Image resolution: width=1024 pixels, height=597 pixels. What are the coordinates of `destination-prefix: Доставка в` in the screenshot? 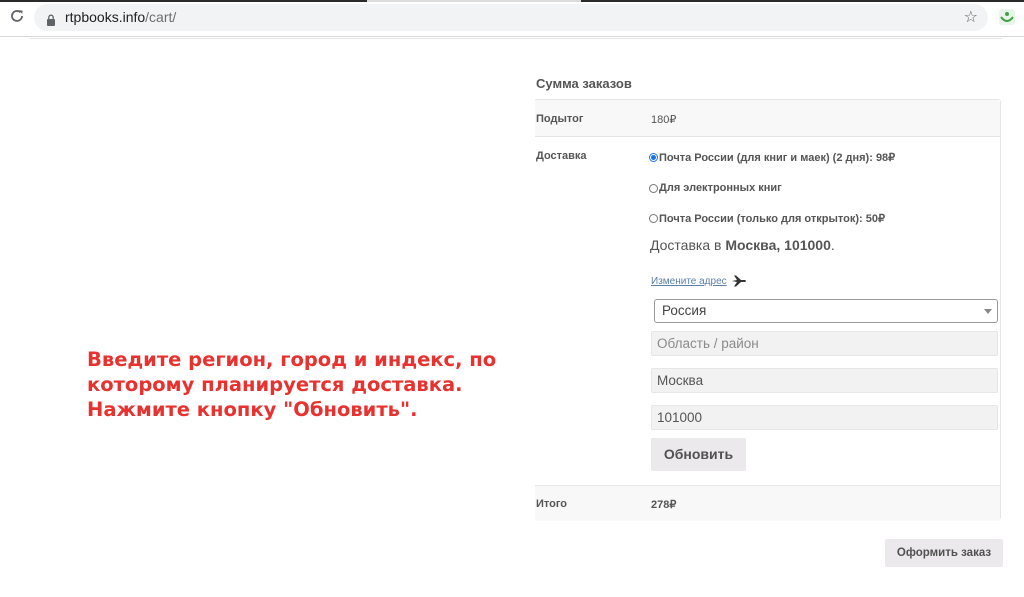 It's located at (688, 245).